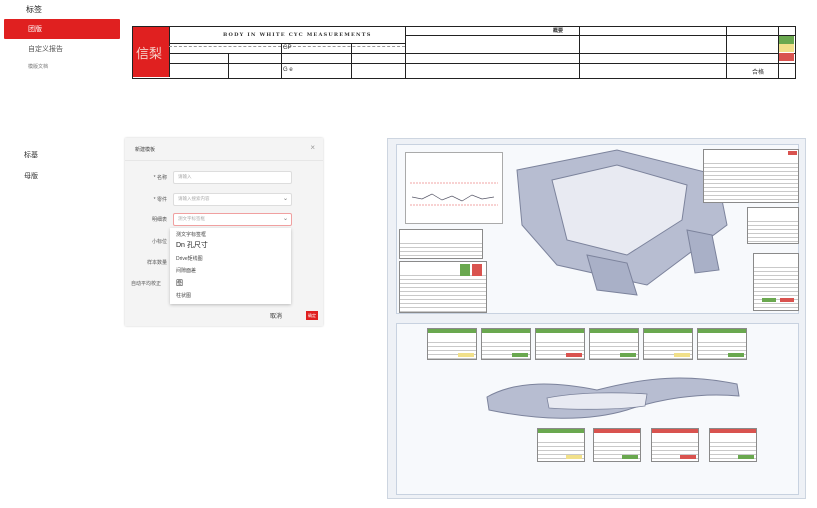 The width and height of the screenshot is (817, 508). What do you see at coordinates (312, 147) in the screenshot?
I see `close-icon: ×` at bounding box center [312, 147].